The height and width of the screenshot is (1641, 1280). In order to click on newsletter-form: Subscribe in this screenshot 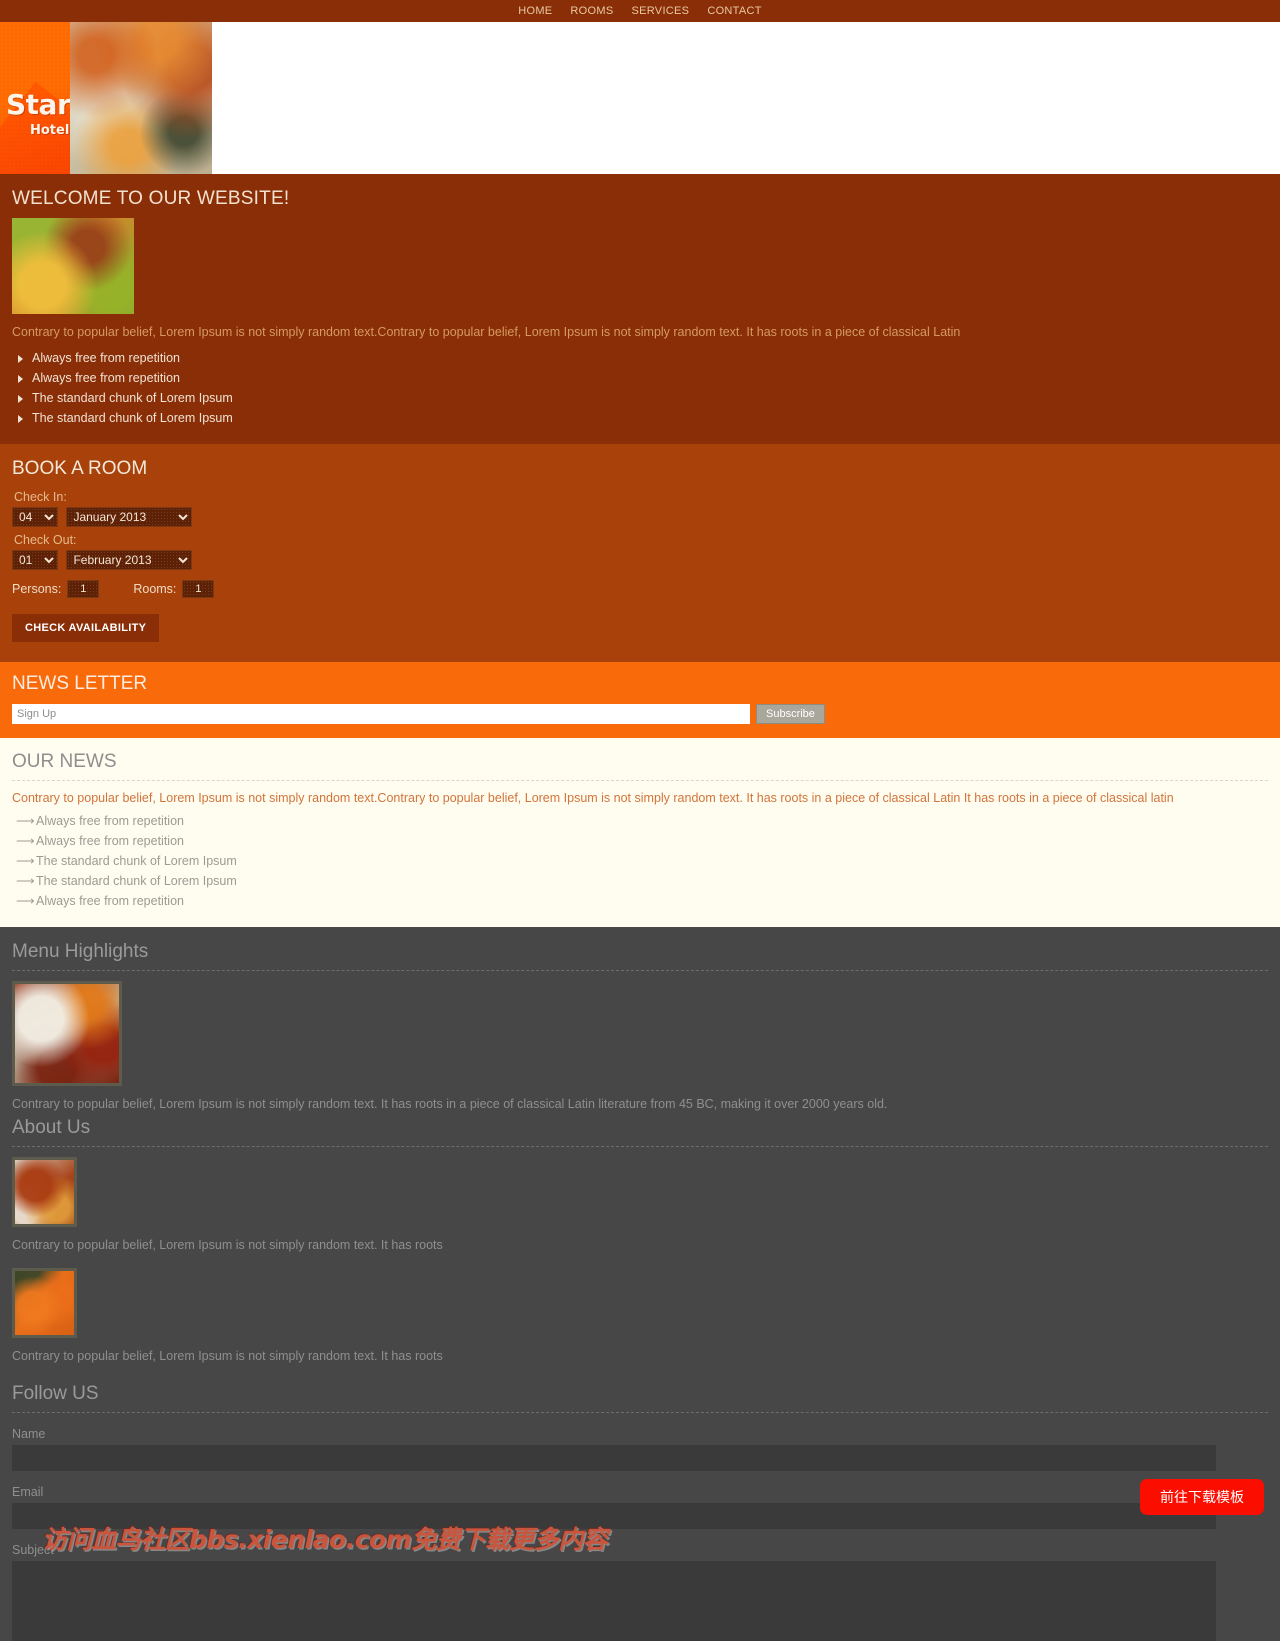, I will do `click(640, 713)`.